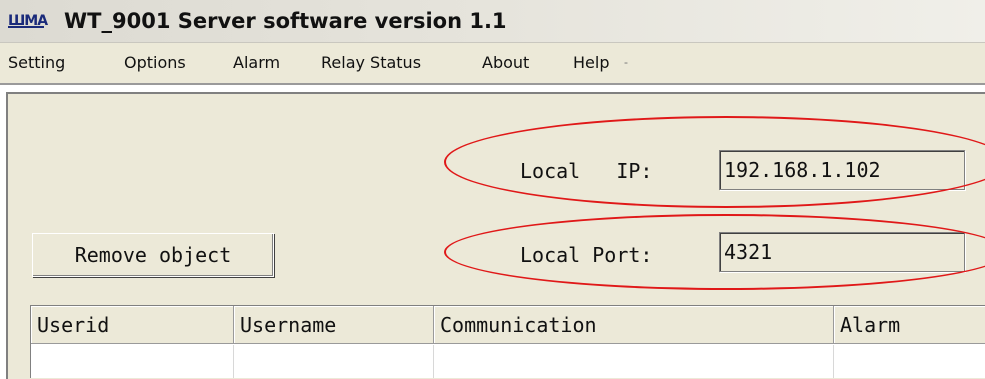  What do you see at coordinates (36, 63) in the screenshot?
I see `menu-setting: Setting` at bounding box center [36, 63].